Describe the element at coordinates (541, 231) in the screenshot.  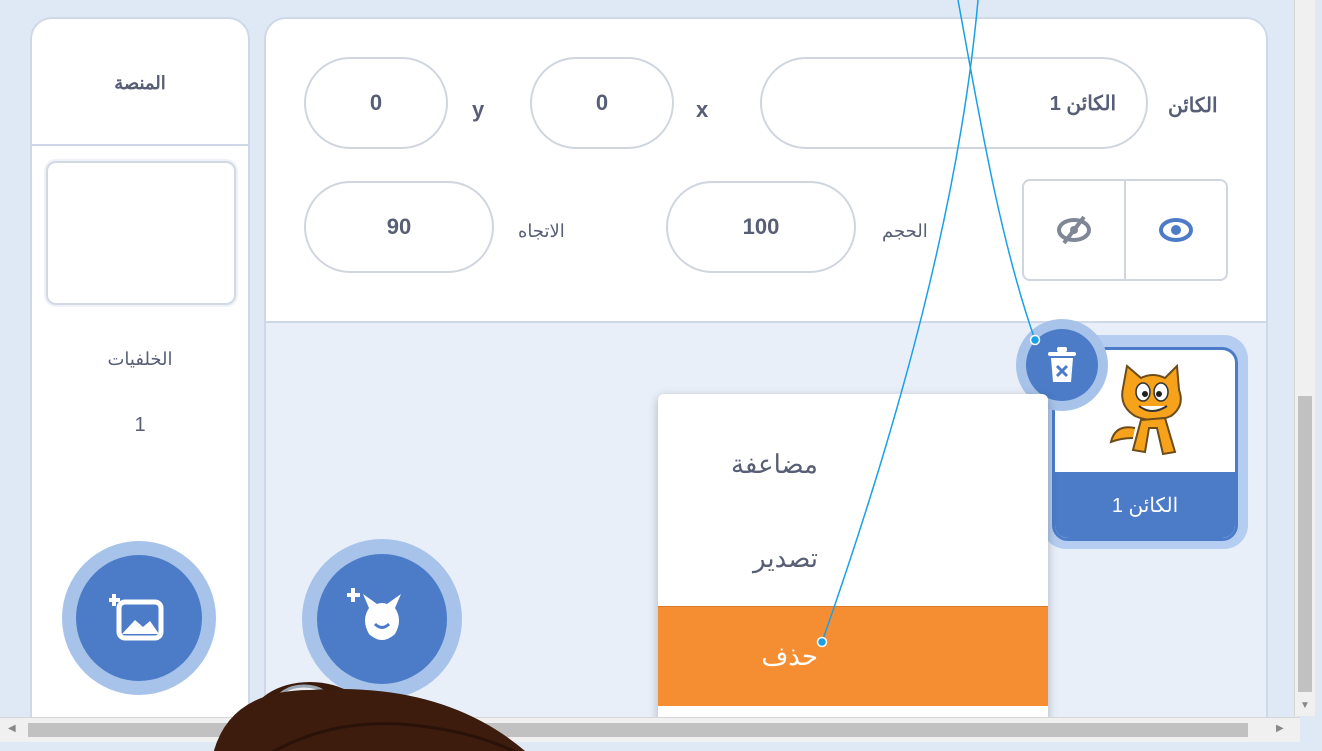
I see `direction-label: الاتجاه` at that location.